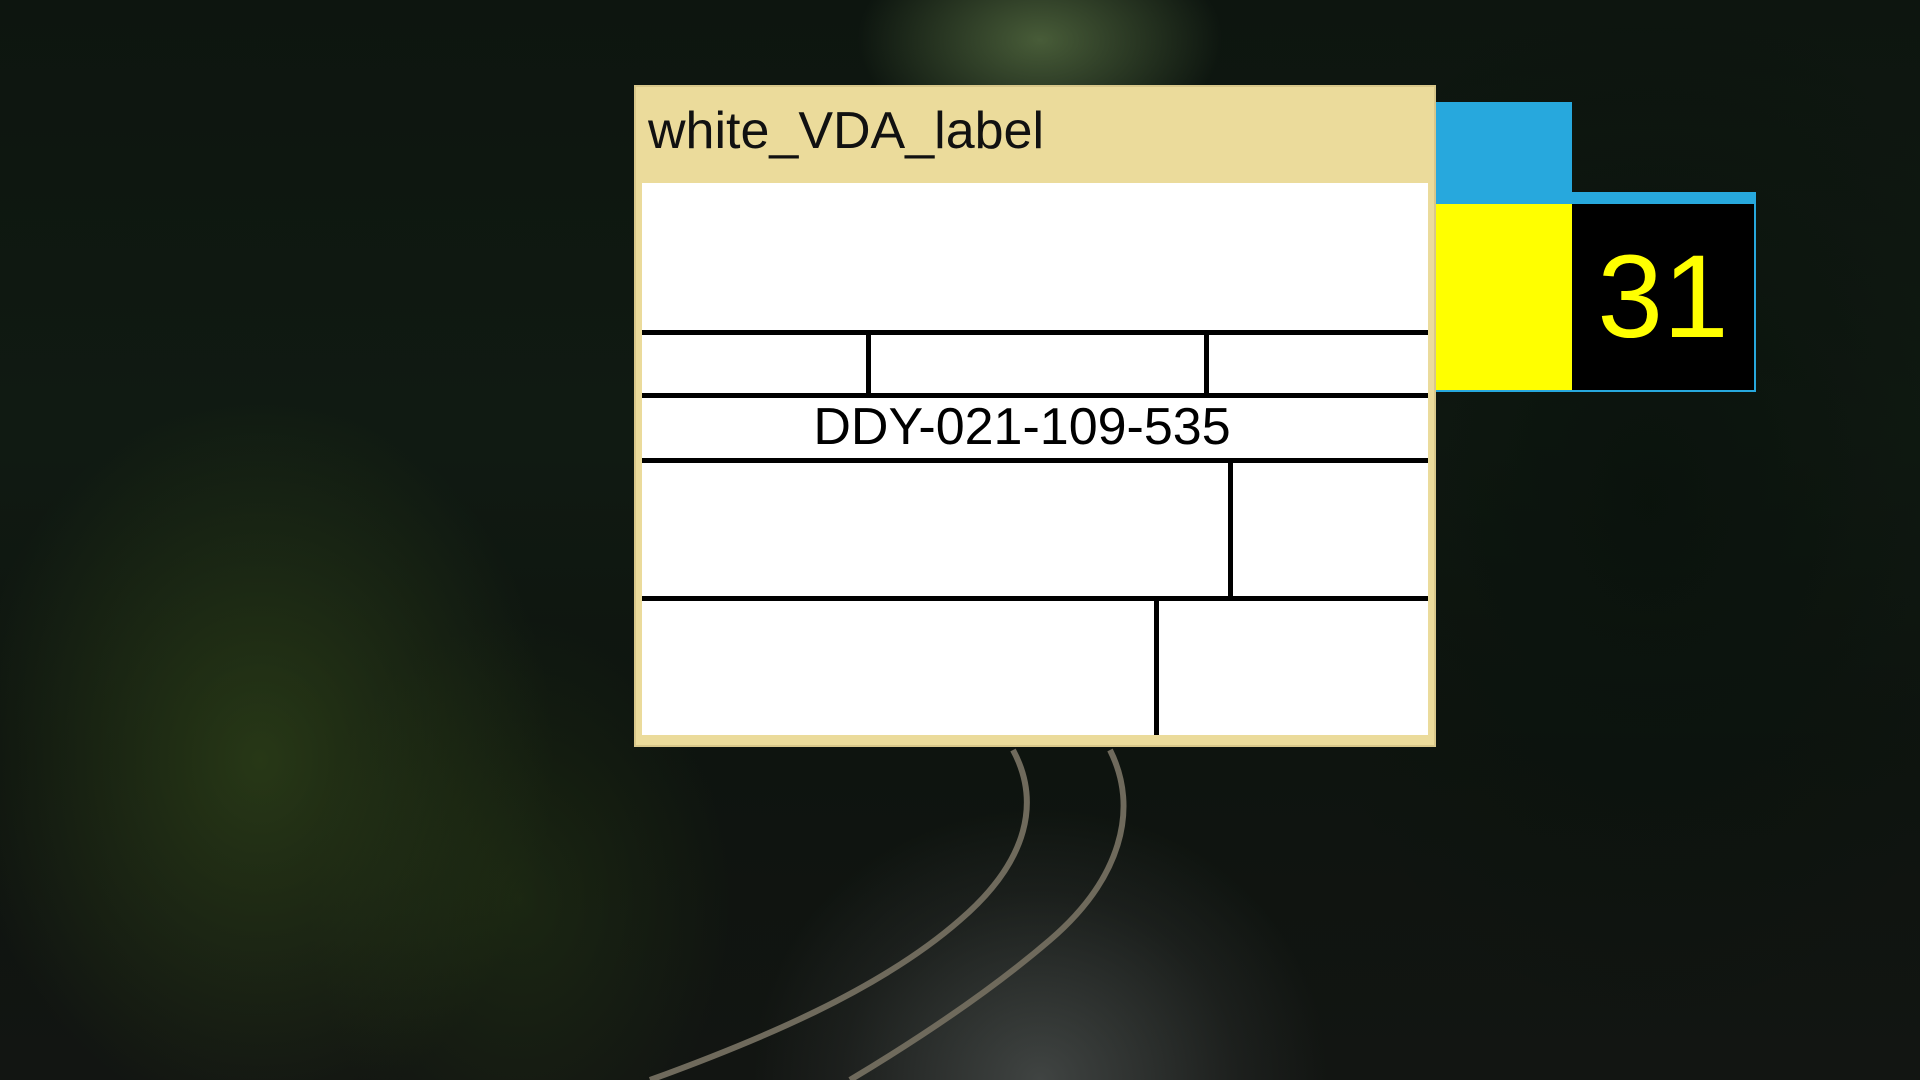  I want to click on widget-tab, so click(1496, 150).